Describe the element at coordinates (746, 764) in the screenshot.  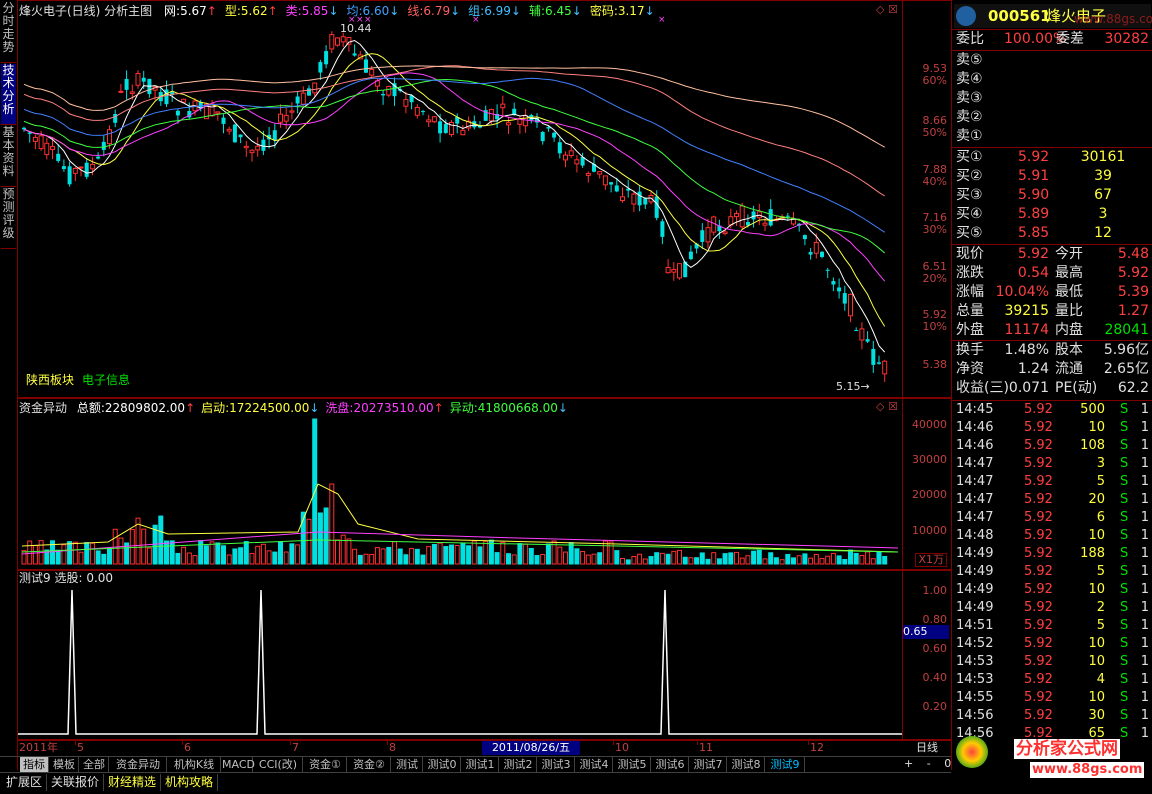
I see `indicator-tab: 测试8` at that location.